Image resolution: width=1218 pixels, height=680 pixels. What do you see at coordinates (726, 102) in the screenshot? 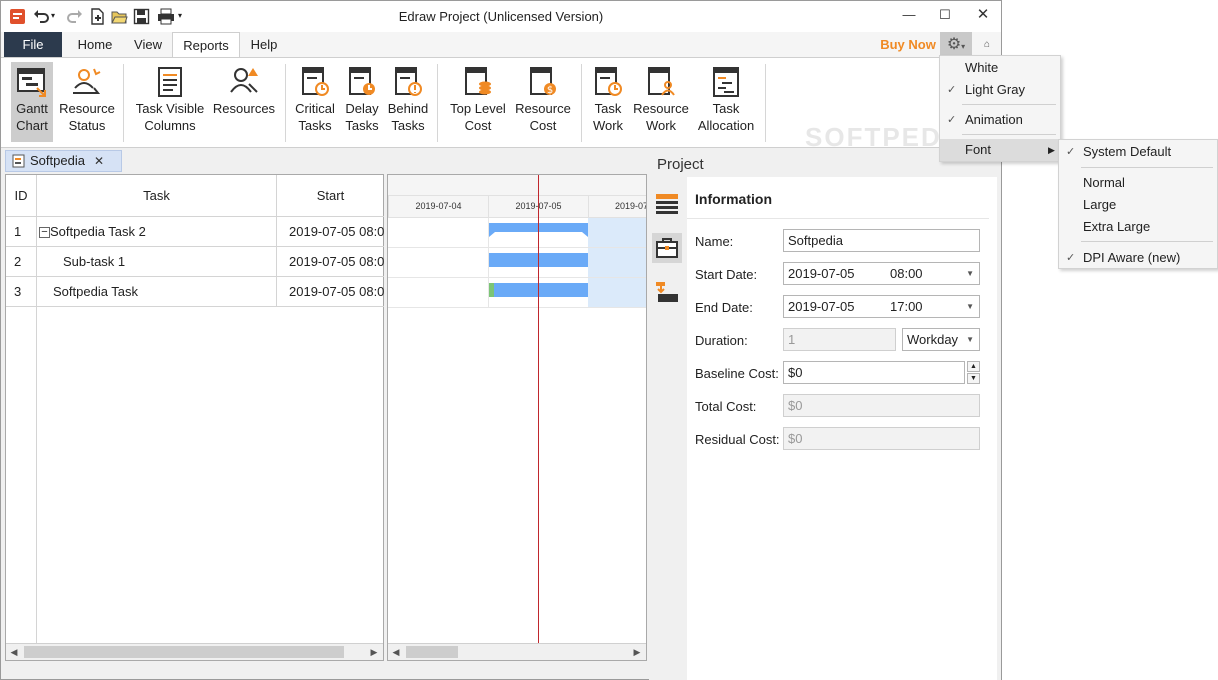
I see `task-allocation-button: Task Allocation` at bounding box center [726, 102].